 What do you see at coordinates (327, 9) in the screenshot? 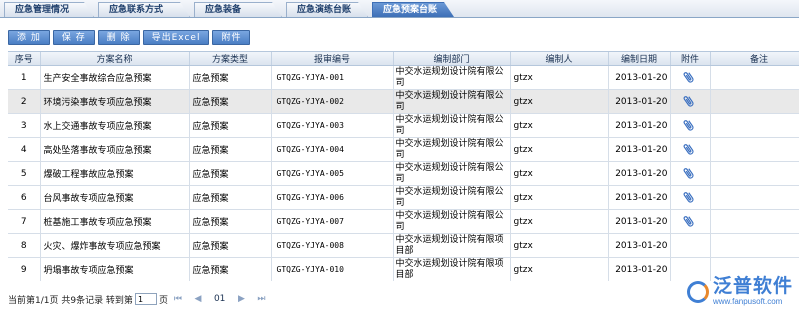
I see `tab-drill-ledger: 应急演练台账` at bounding box center [327, 9].